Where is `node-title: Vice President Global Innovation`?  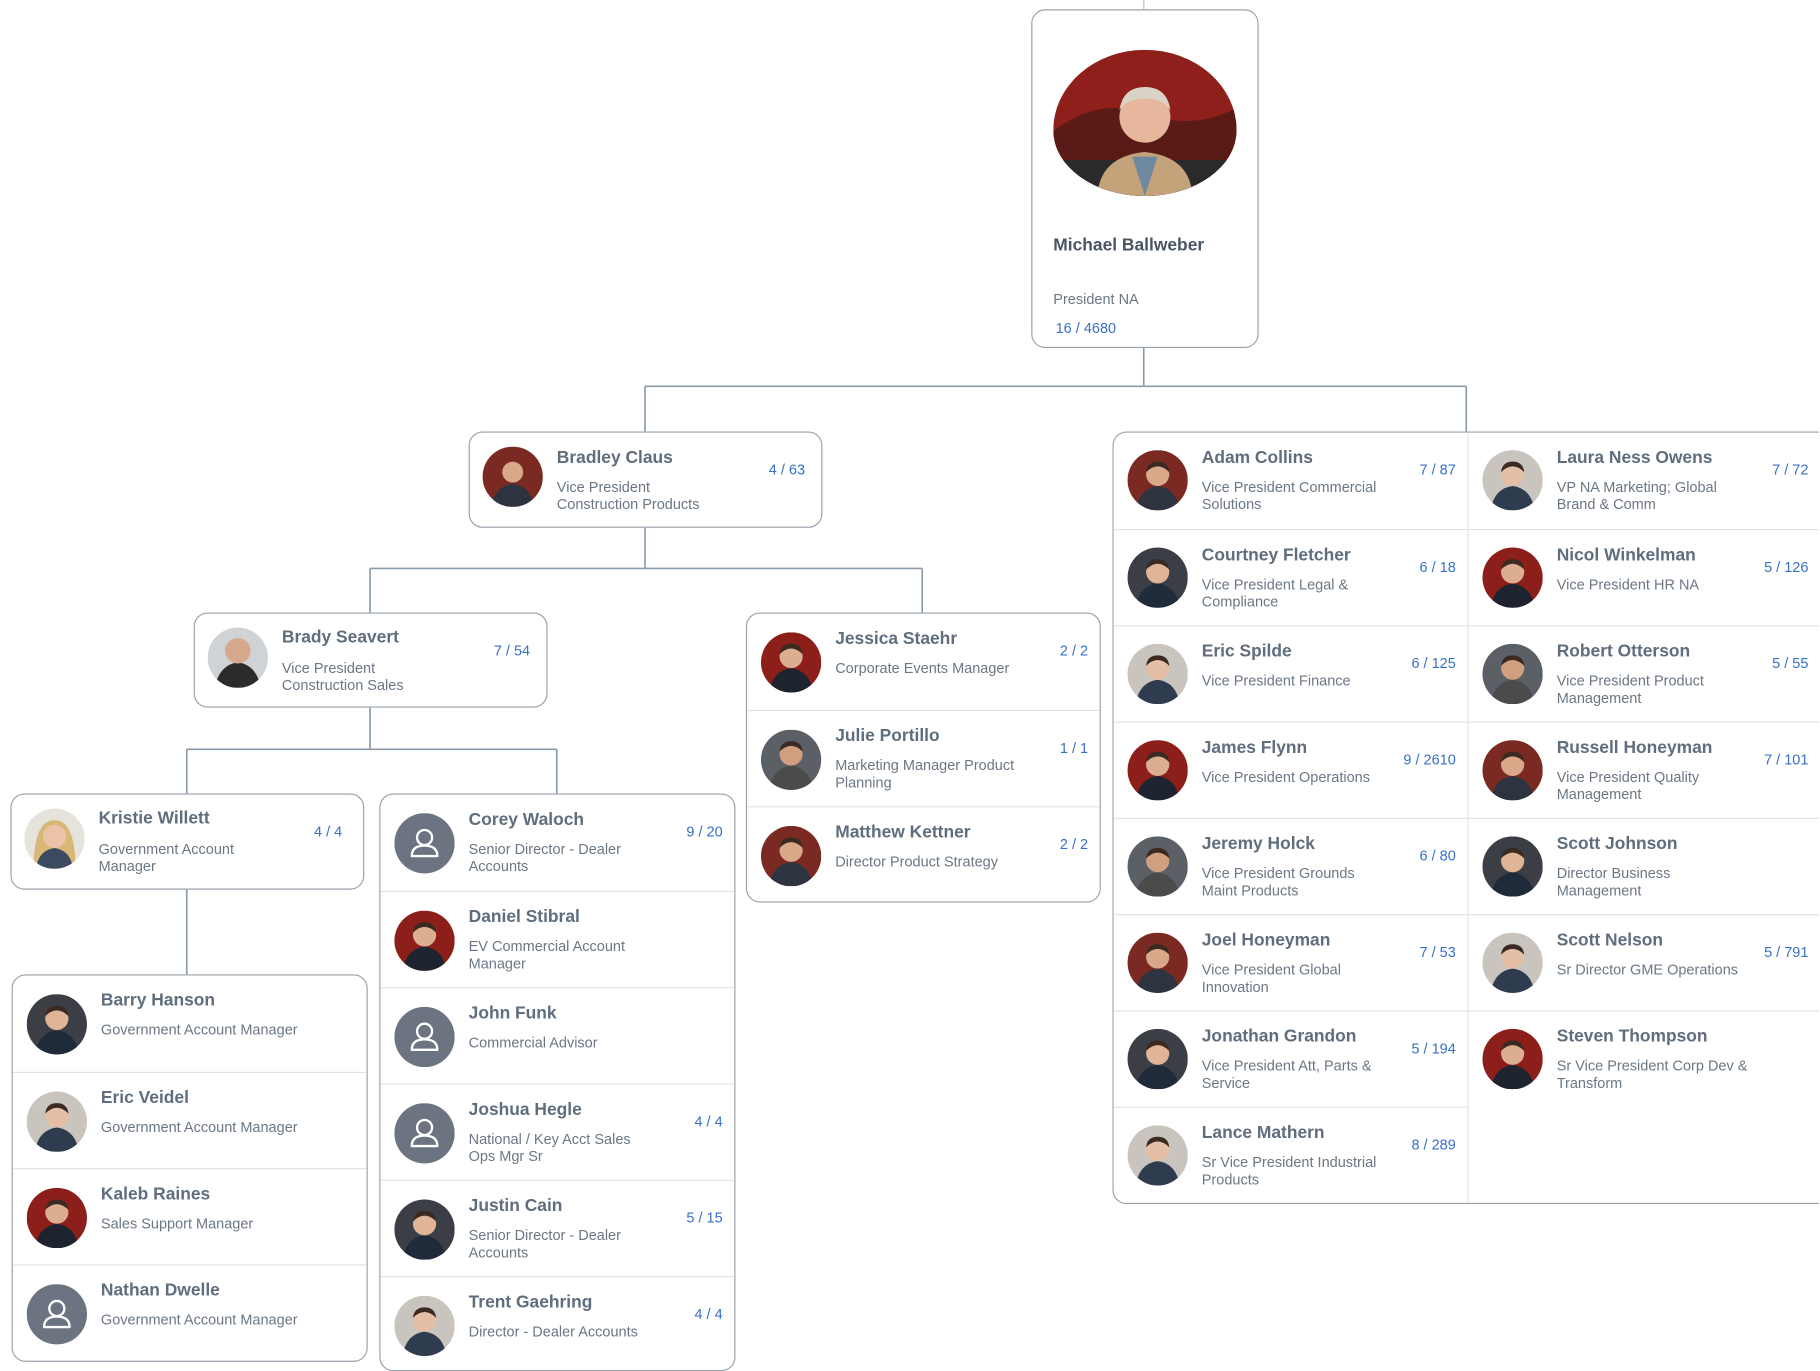
node-title: Vice President Global Innovation is located at coordinates (1271, 978).